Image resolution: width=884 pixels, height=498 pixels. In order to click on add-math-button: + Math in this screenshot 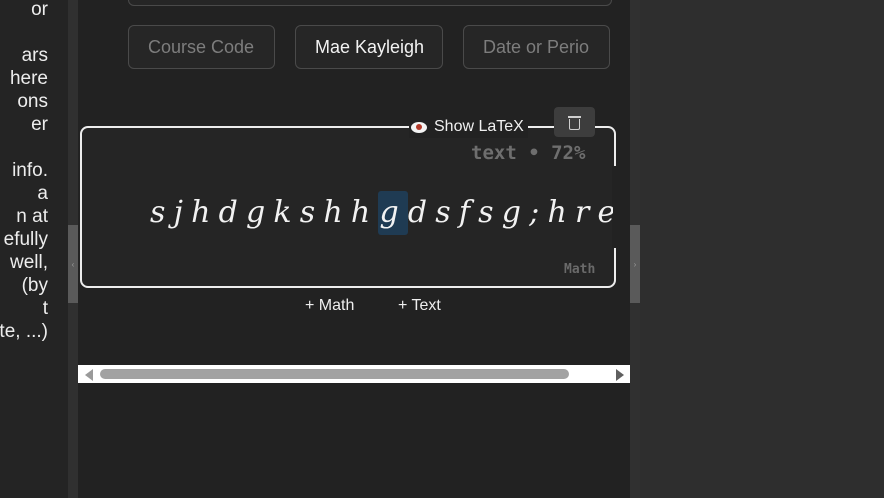, I will do `click(329, 306)`.